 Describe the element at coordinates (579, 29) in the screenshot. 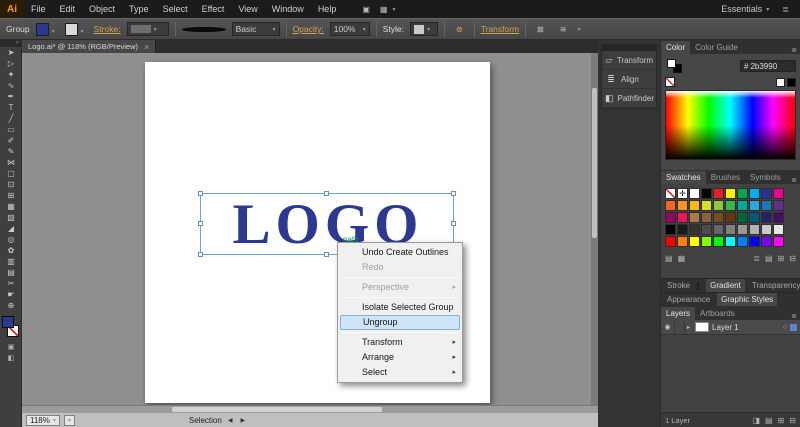

I see `align-caret-icon: ▾` at that location.